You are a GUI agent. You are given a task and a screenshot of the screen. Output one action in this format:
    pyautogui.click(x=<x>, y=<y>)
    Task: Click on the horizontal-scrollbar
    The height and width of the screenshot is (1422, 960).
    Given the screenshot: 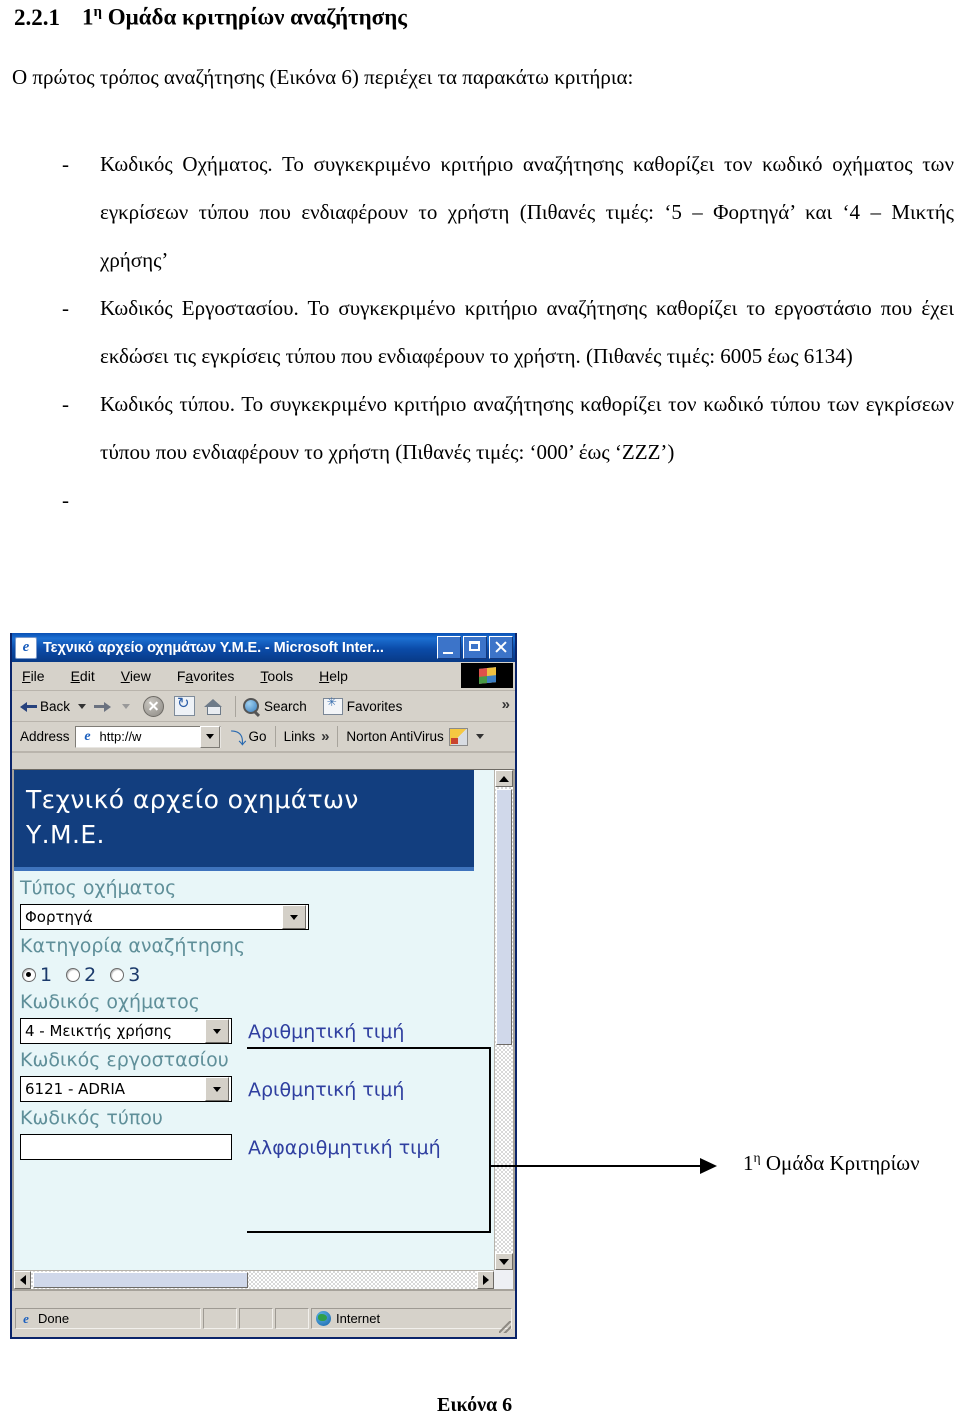 What is the action you would take?
    pyautogui.click(x=254, y=1279)
    